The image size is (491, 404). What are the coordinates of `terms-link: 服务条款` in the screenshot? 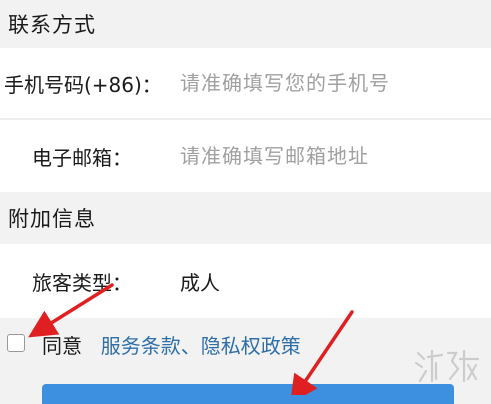 It's located at (141, 346).